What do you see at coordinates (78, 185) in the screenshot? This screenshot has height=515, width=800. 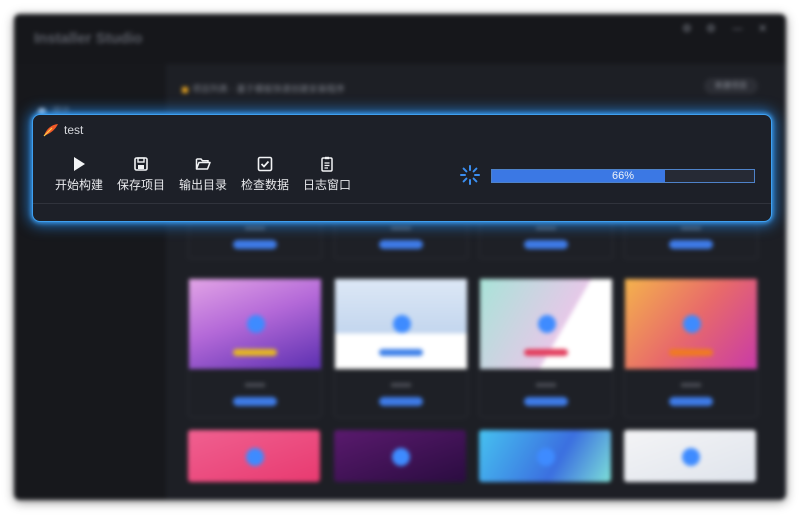 I see `start-build-label: 开始构建` at bounding box center [78, 185].